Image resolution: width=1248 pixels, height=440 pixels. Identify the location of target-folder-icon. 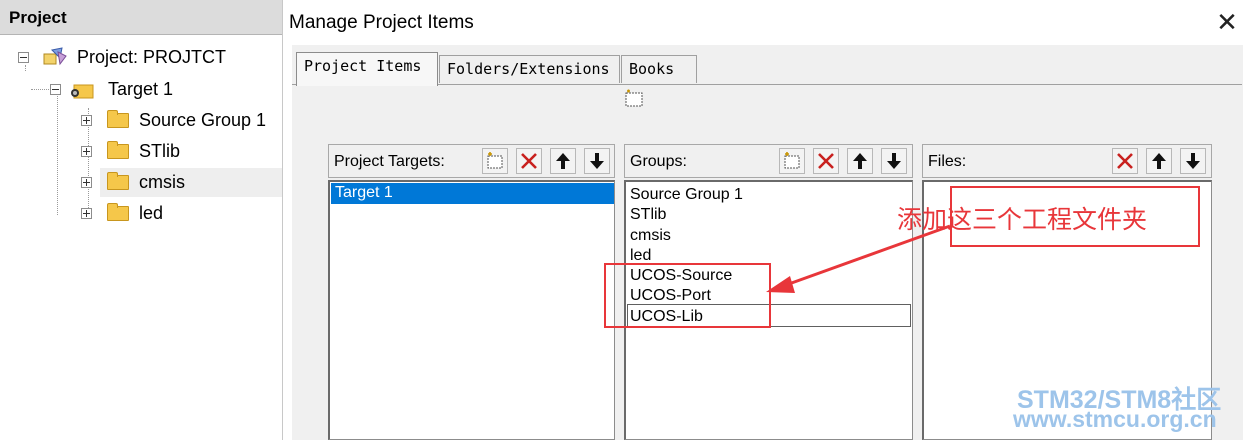
(82, 91).